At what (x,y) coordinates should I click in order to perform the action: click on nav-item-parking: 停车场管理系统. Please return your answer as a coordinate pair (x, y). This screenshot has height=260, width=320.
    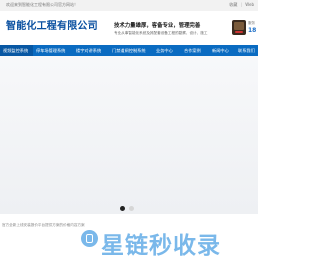
    Looking at the image, I should click on (50, 50).